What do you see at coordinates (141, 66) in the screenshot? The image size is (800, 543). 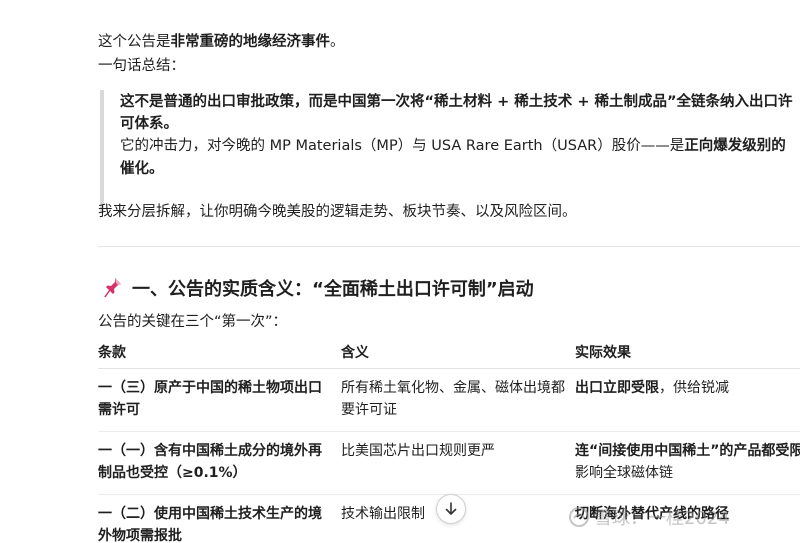 I see `intro-line-2: 一句话总结：` at bounding box center [141, 66].